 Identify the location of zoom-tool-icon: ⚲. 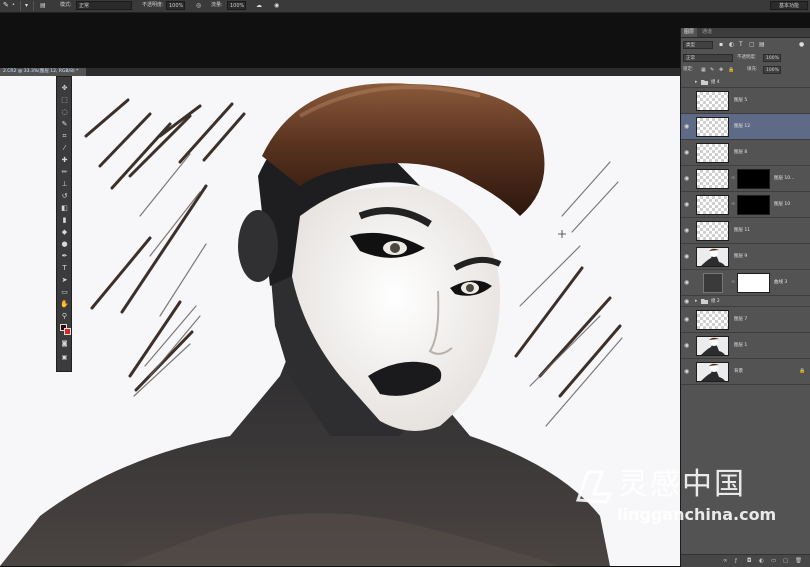
(64, 316).